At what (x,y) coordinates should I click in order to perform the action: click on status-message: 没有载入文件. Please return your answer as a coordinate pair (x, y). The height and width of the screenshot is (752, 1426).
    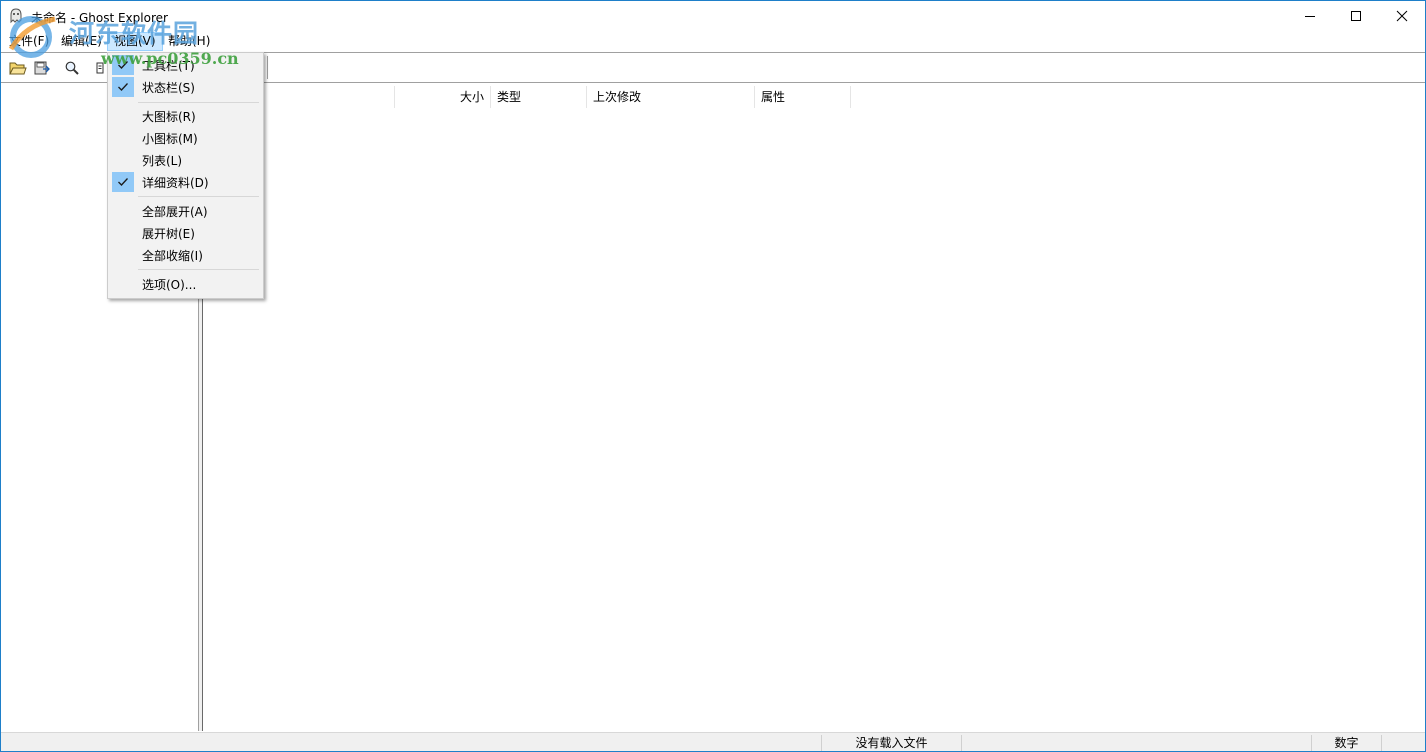
    Looking at the image, I should click on (891, 743).